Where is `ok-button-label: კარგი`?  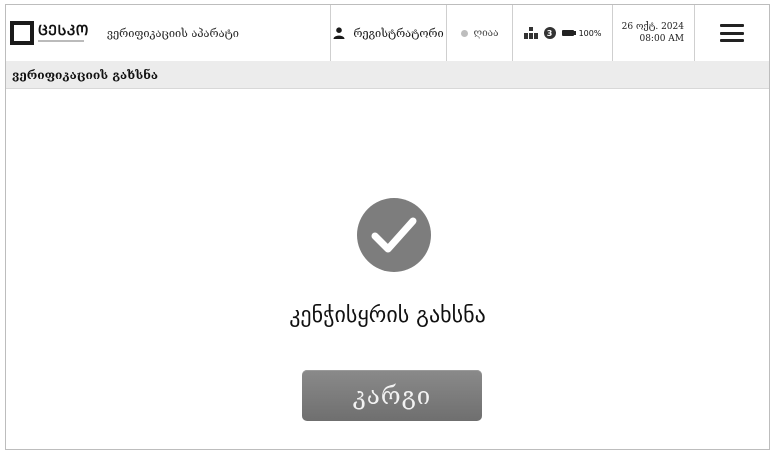
ok-button-label: კარგი is located at coordinates (392, 395).